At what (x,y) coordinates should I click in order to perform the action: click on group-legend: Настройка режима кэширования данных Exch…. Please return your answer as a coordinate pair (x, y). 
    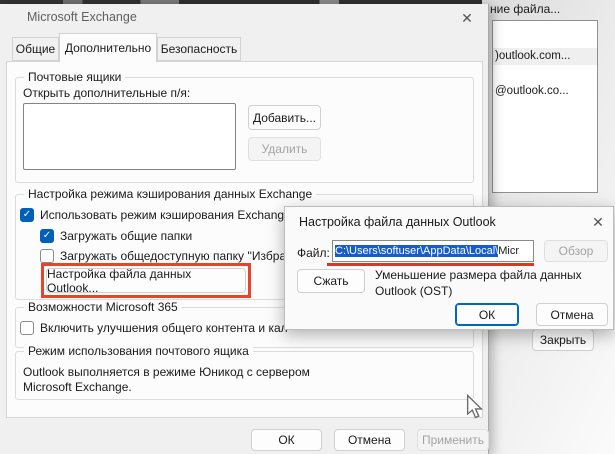
    Looking at the image, I should click on (170, 194).